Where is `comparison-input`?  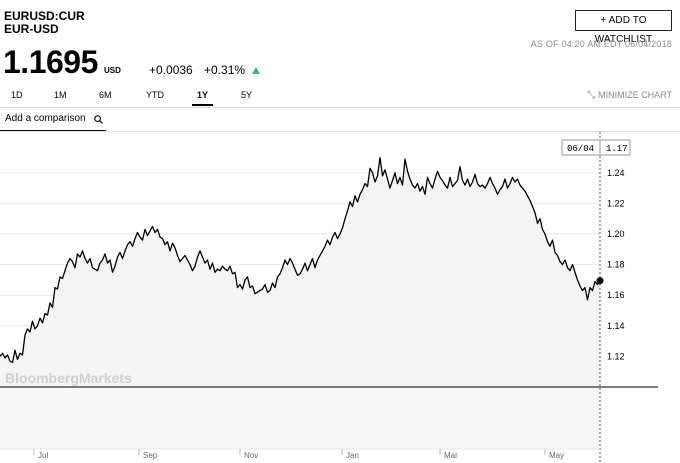 comparison-input is located at coordinates (46, 118).